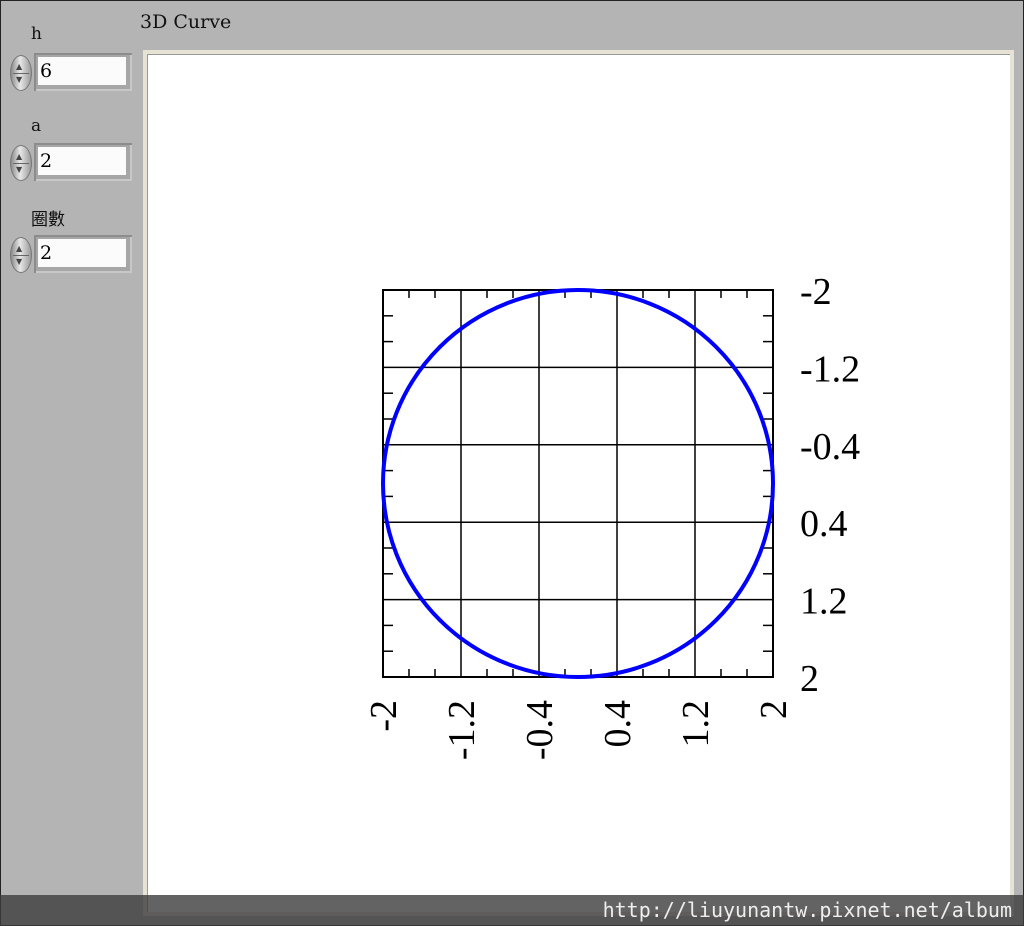  I want to click on x-tick-label: -1.2, so click(462, 730).